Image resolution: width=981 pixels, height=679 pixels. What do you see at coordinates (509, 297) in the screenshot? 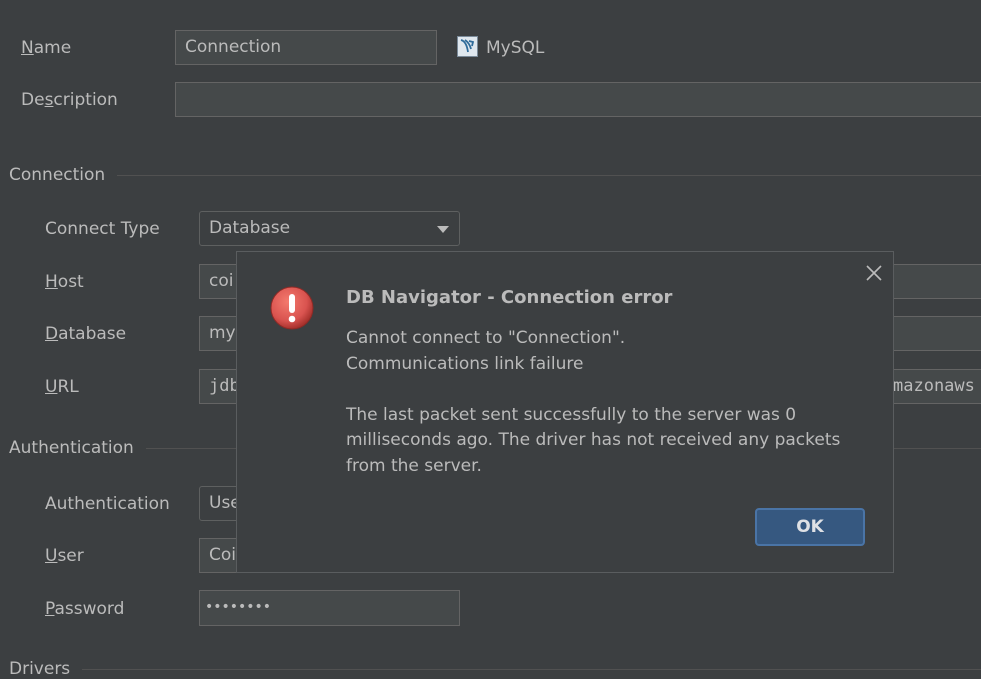
I see `dialog-title: DB Navigator - Connection error` at bounding box center [509, 297].